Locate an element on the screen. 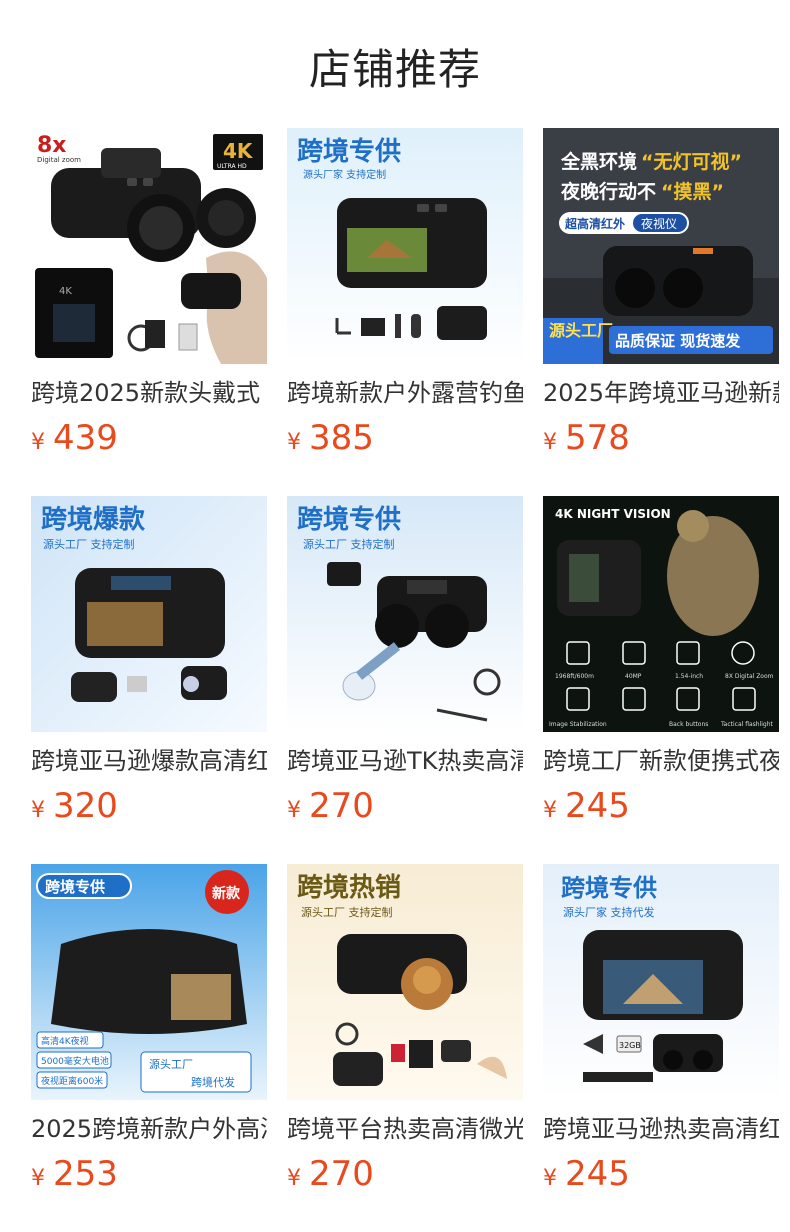 This screenshot has width=790, height=1232. svg-text: 高清4K夜视 is located at coordinates (65, 1041).